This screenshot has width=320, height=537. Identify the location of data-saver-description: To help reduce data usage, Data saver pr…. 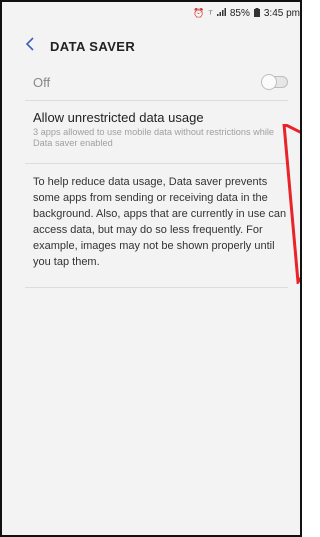
(160, 222).